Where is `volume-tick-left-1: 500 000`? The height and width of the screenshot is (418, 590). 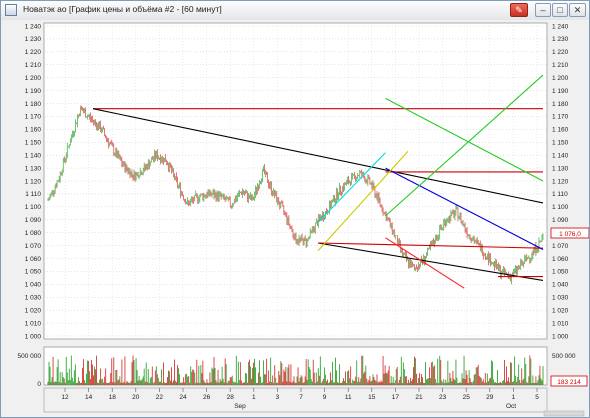
volume-tick-left-1: 500 000 is located at coordinates (30, 356).